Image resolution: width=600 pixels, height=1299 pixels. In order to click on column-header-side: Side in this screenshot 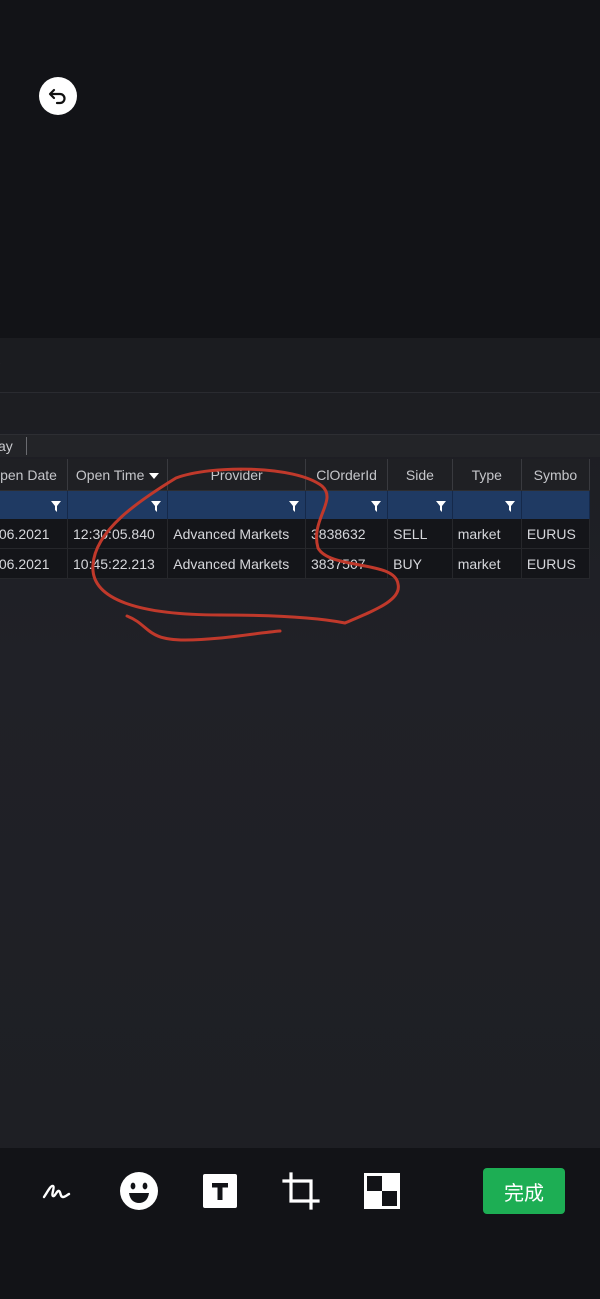, I will do `click(420, 475)`.